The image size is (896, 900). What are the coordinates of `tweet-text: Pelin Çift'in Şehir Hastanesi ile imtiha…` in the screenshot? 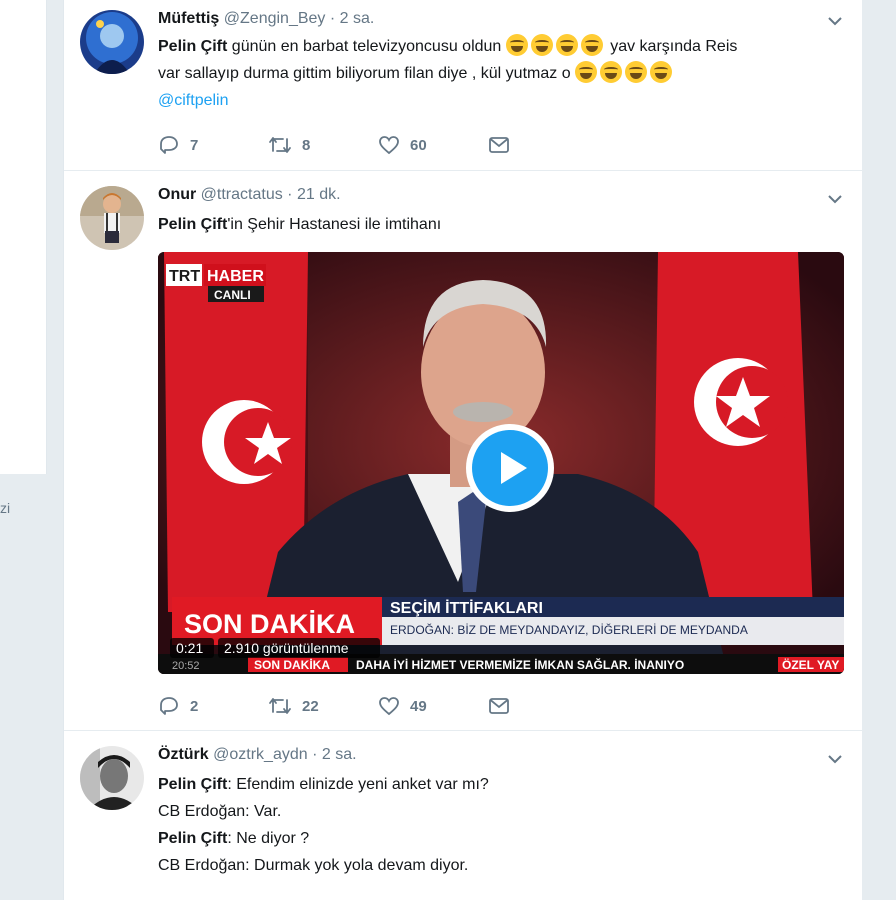 It's located at (498, 224).